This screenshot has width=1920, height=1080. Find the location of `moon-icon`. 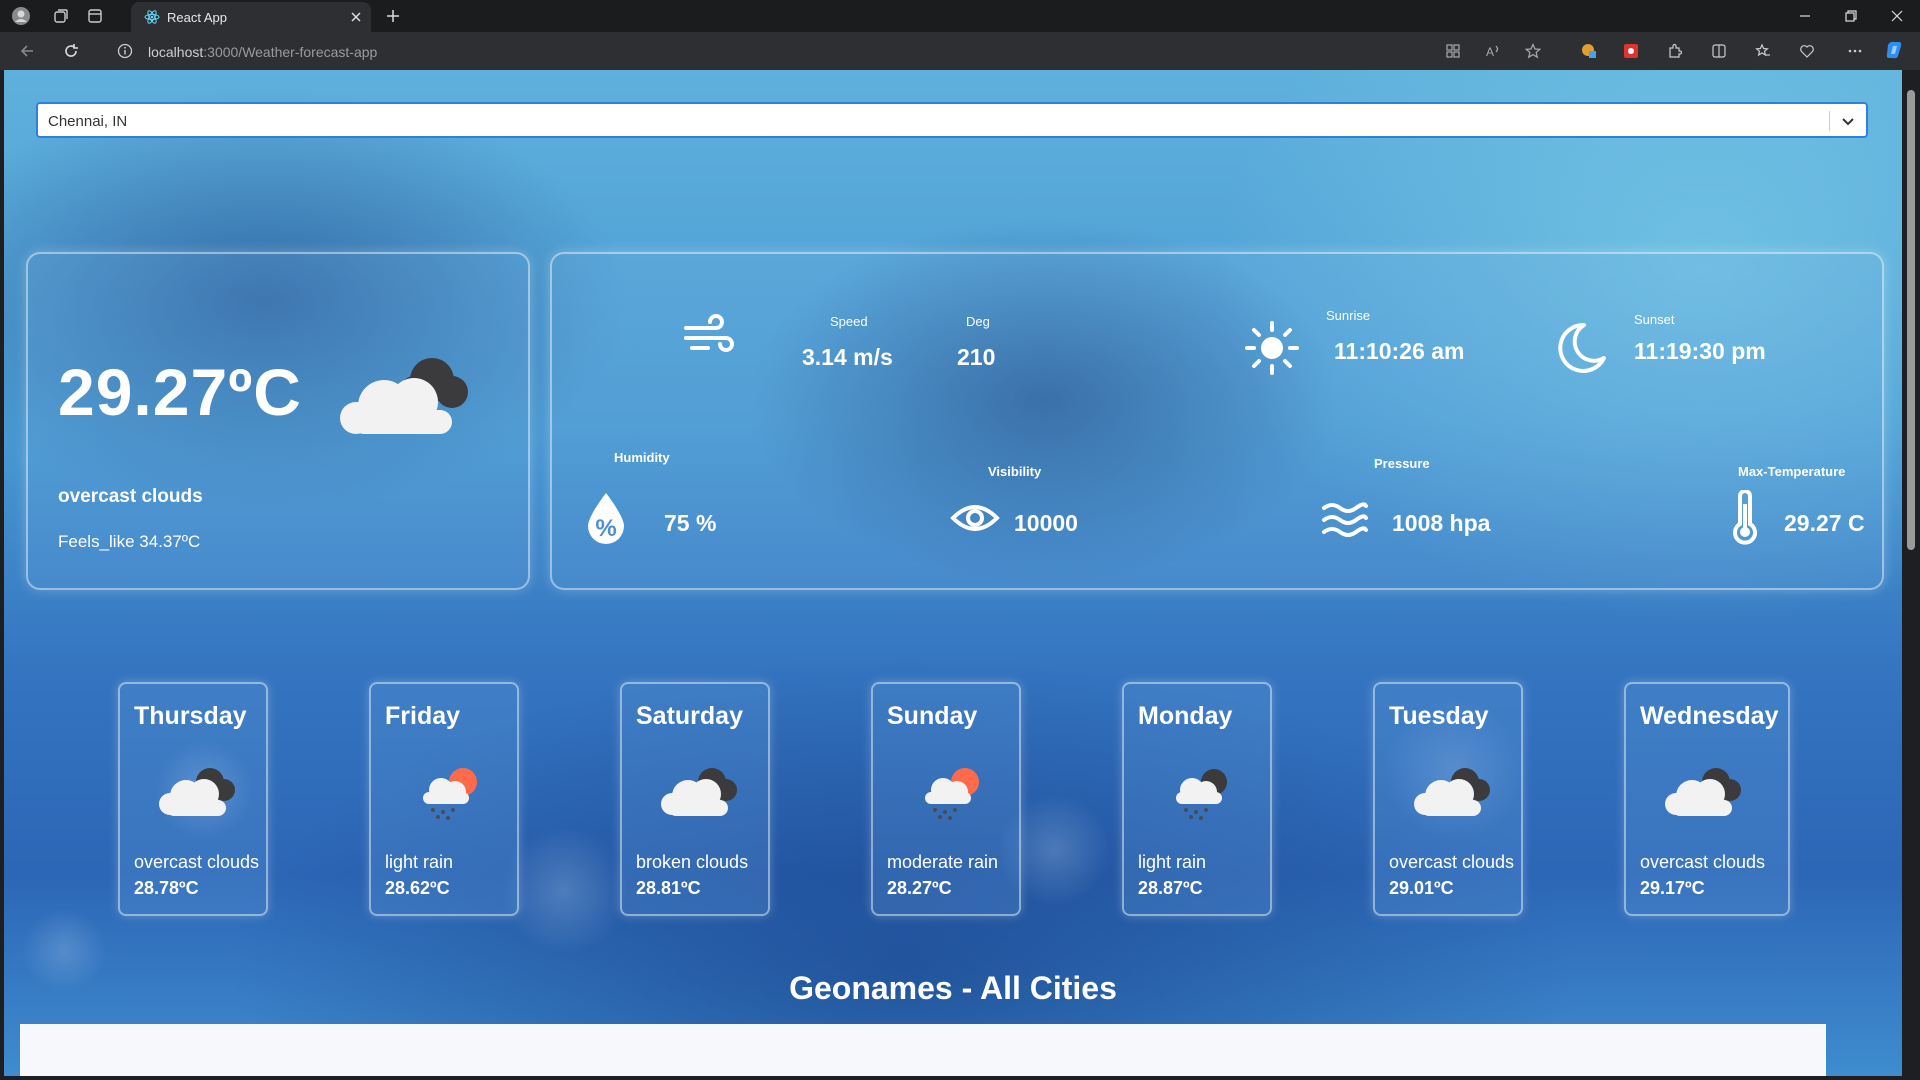

moon-icon is located at coordinates (1580, 348).